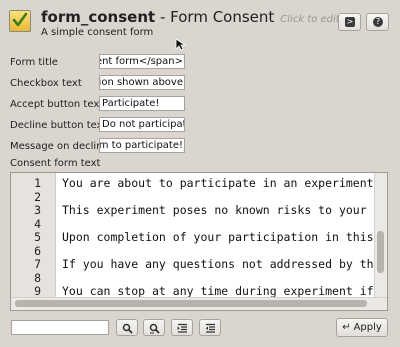  I want to click on search-icon, so click(127, 328).